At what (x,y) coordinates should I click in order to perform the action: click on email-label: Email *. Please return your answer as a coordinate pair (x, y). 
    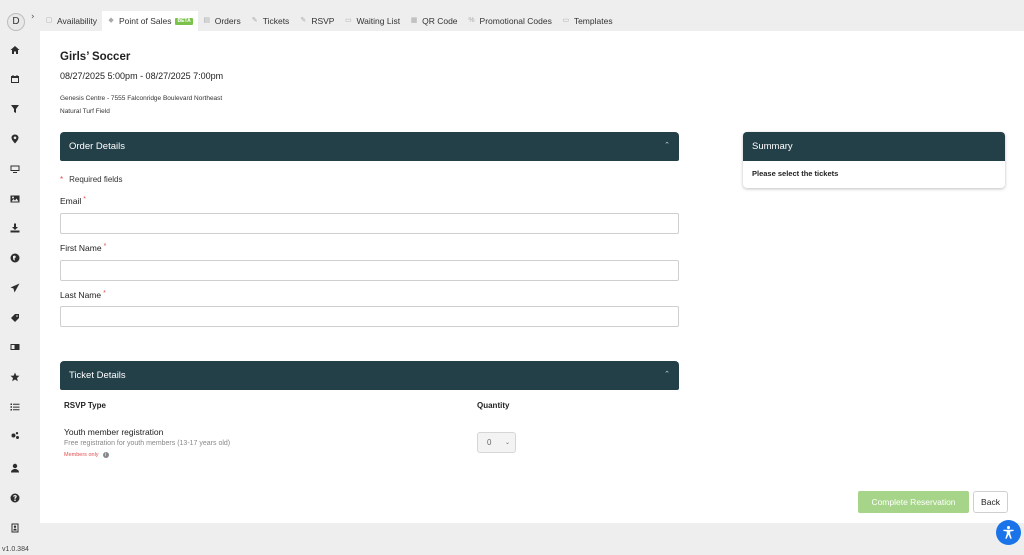
    Looking at the image, I should click on (73, 201).